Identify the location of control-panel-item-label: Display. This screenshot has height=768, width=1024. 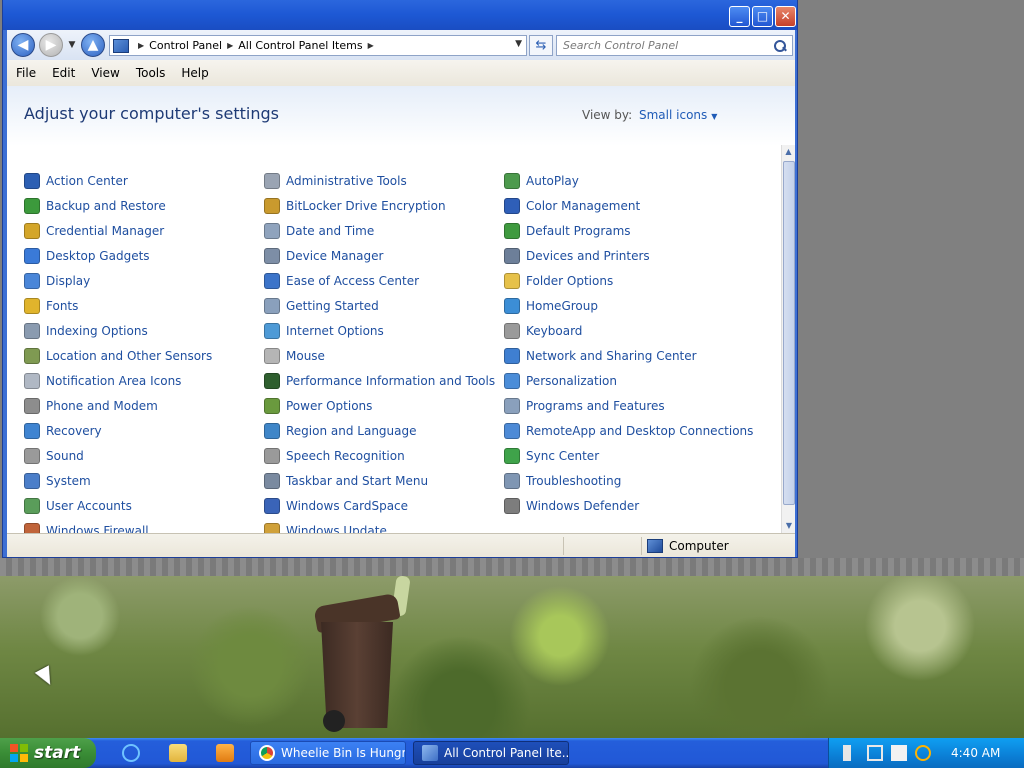
(68, 281).